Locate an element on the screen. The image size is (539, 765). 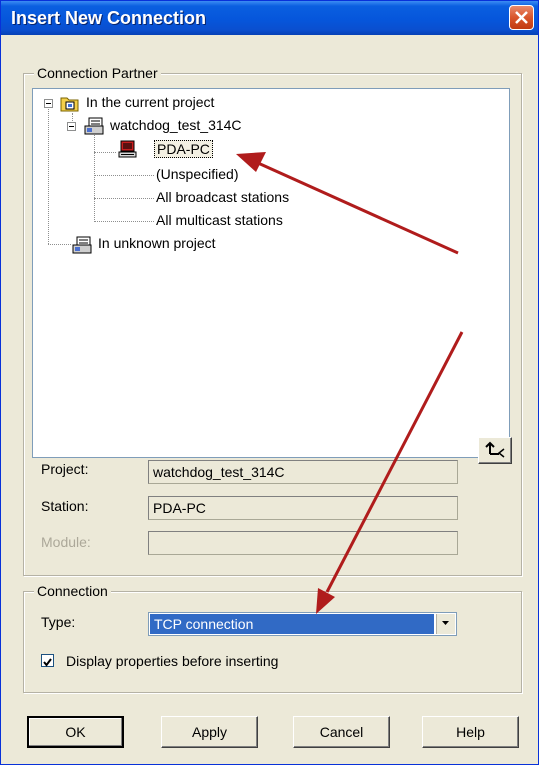
connection-partner-legend: Connection Partner is located at coordinates (97, 73).